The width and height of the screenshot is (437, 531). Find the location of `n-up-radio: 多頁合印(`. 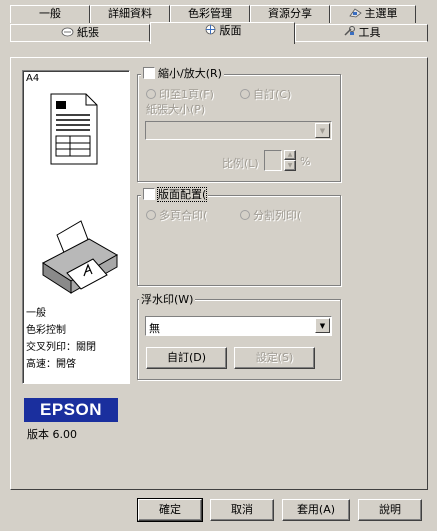

n-up-radio: 多頁合印( is located at coordinates (176, 215).